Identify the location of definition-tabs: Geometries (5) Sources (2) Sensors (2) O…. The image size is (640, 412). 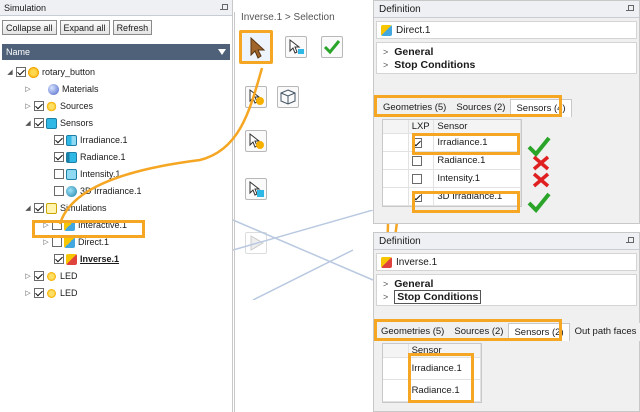
(508, 332).